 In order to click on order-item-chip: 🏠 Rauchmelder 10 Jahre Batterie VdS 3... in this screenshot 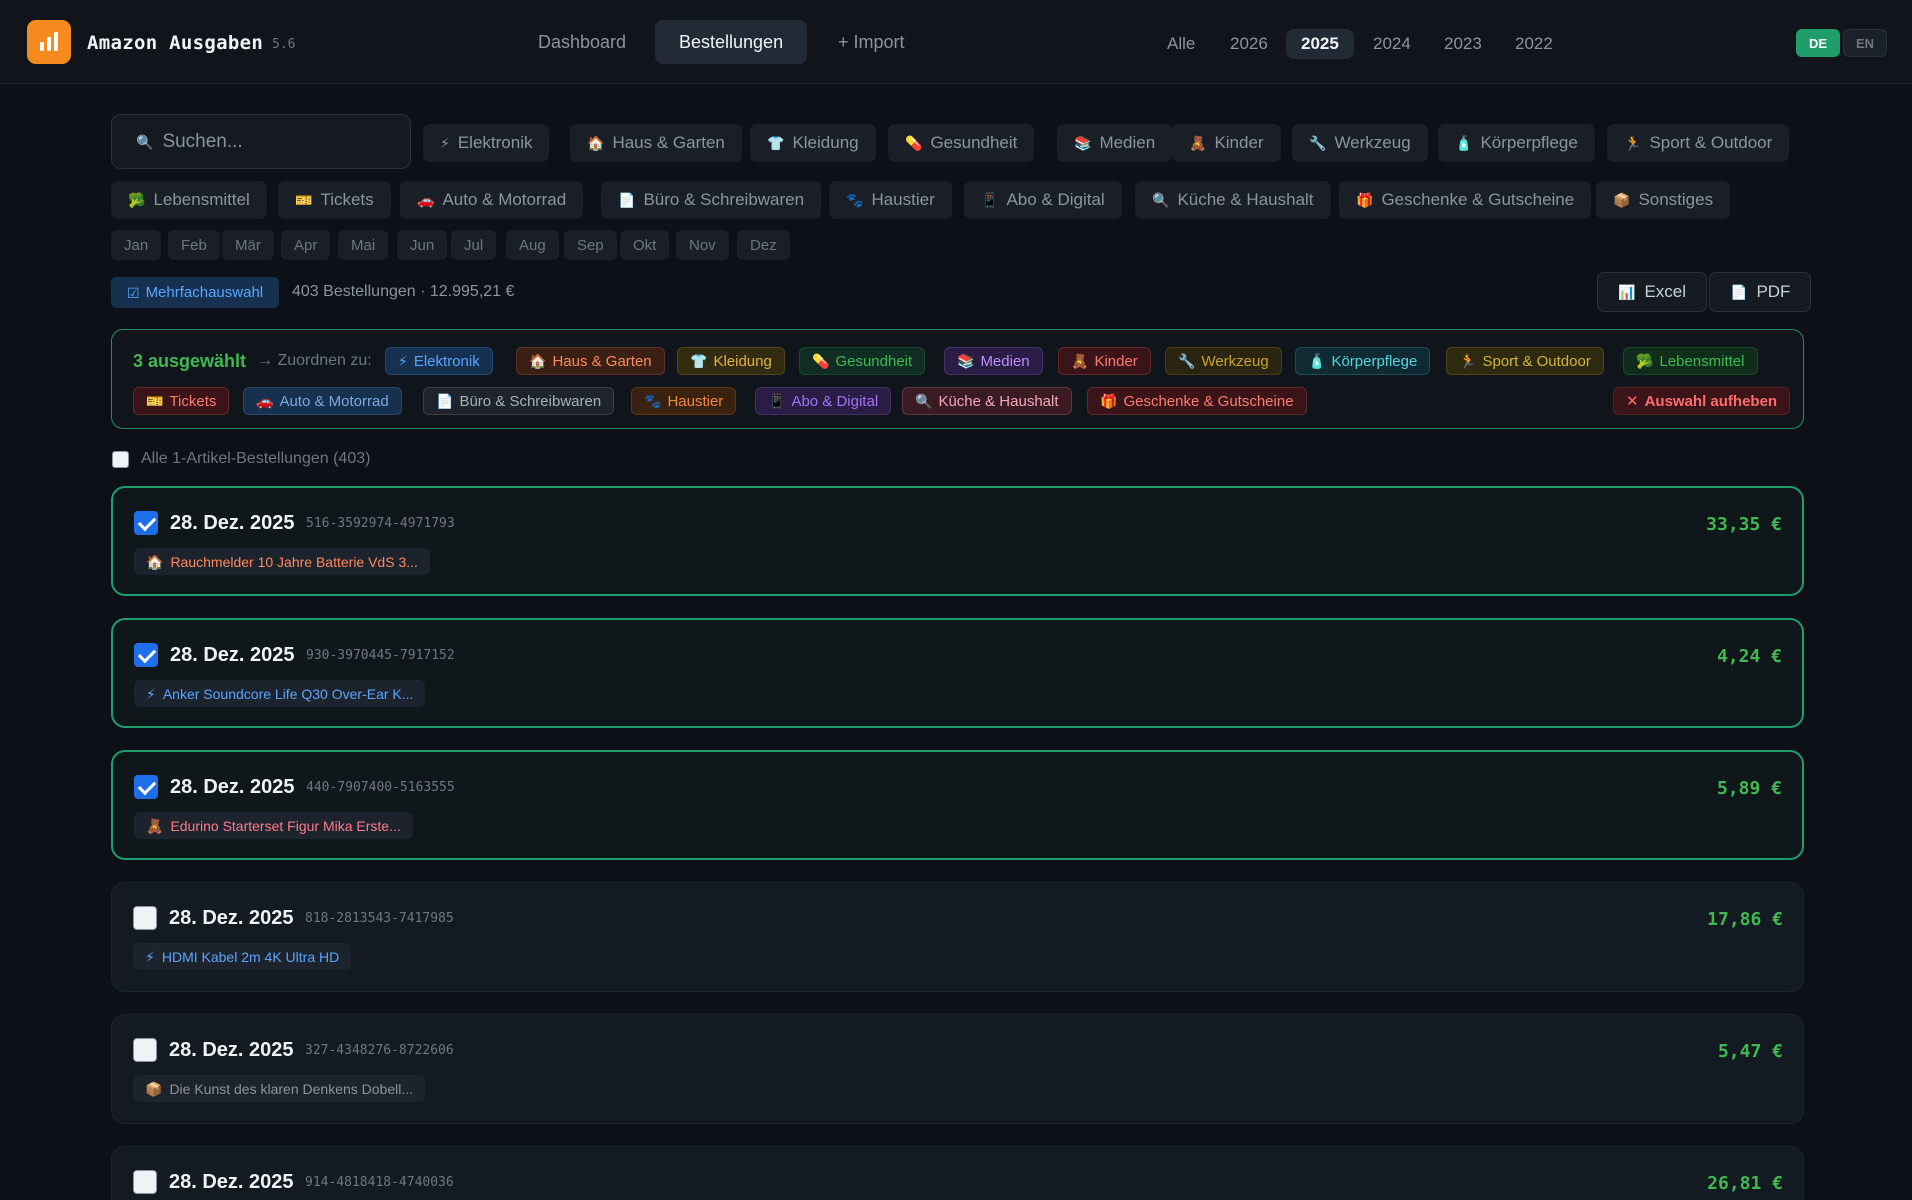, I will do `click(282, 561)`.